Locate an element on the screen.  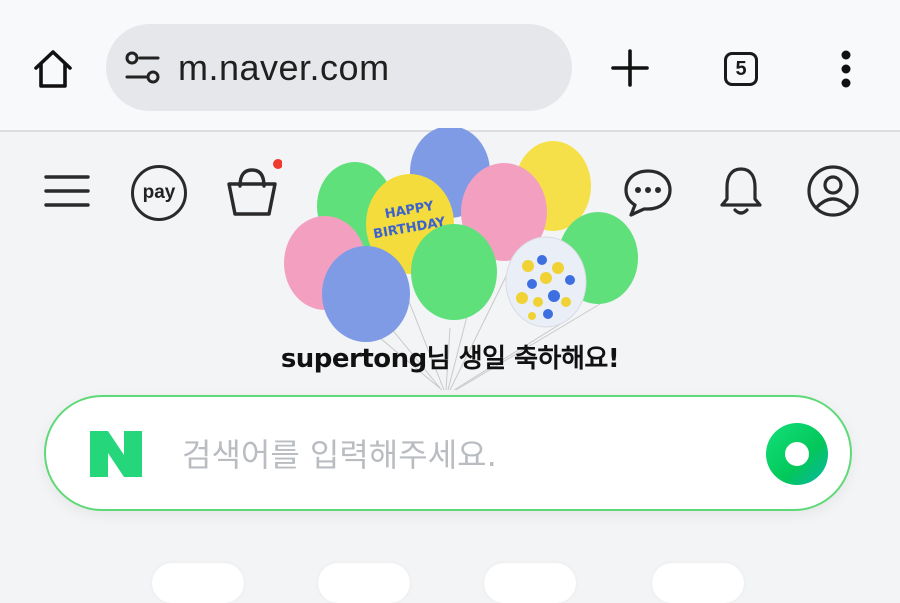
new-tab-button is located at coordinates (630, 68).